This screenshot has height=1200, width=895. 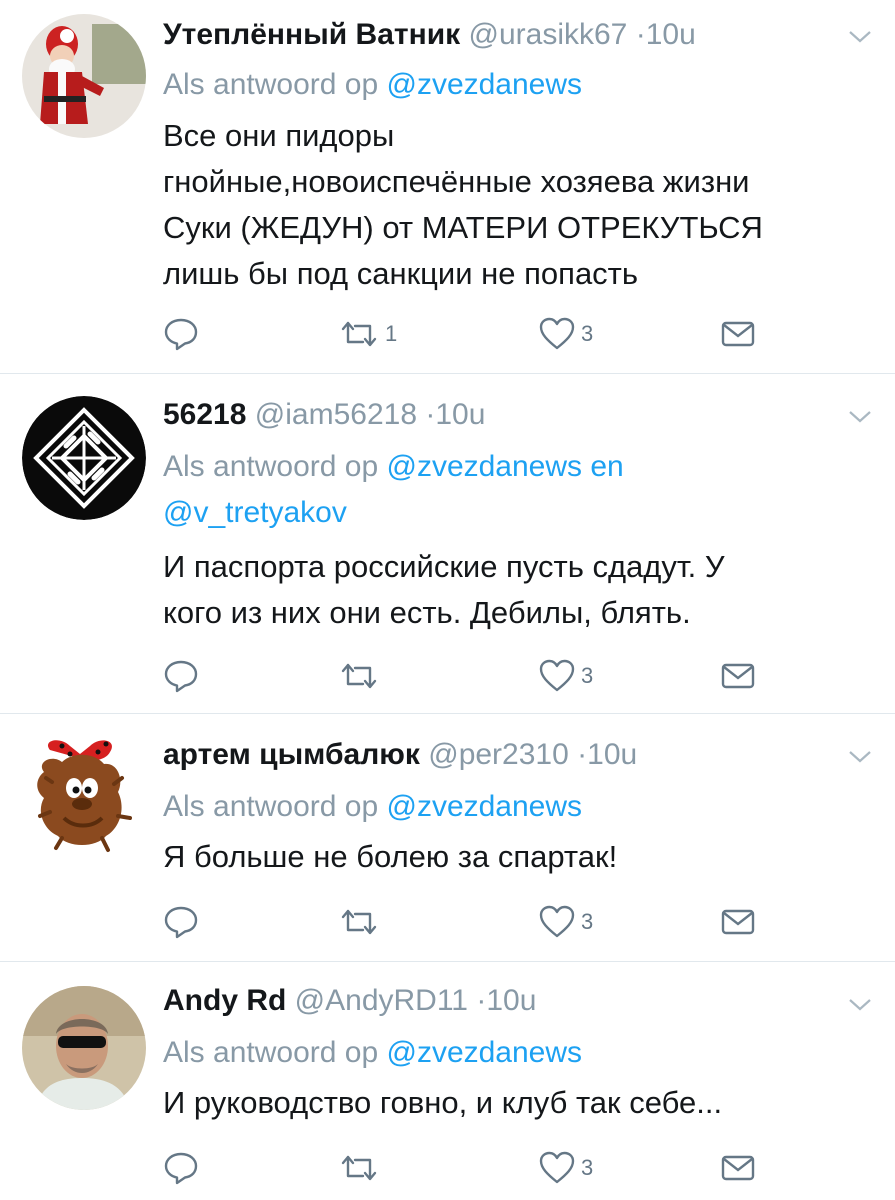 I want to click on tweet-header: Andy Rd @AndyRD11 ·10u, so click(x=349, y=1001).